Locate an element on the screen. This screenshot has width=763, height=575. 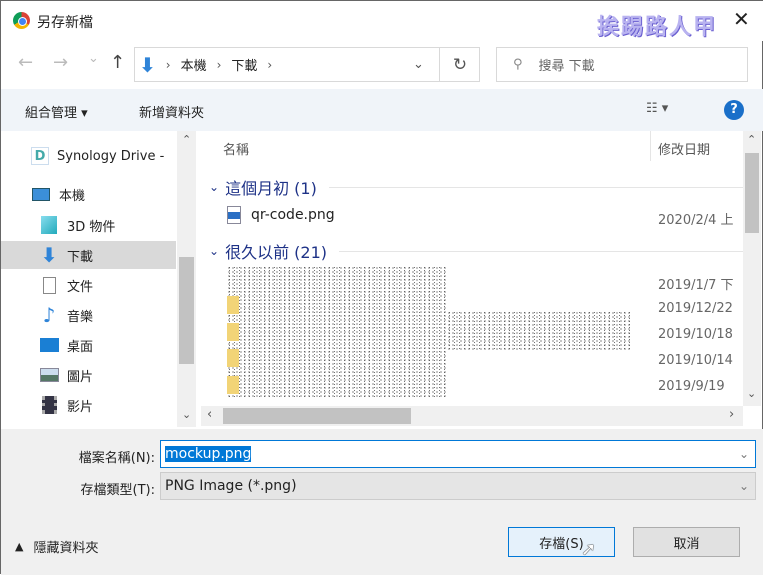
refresh-button: ↻ is located at coordinates (459, 64).